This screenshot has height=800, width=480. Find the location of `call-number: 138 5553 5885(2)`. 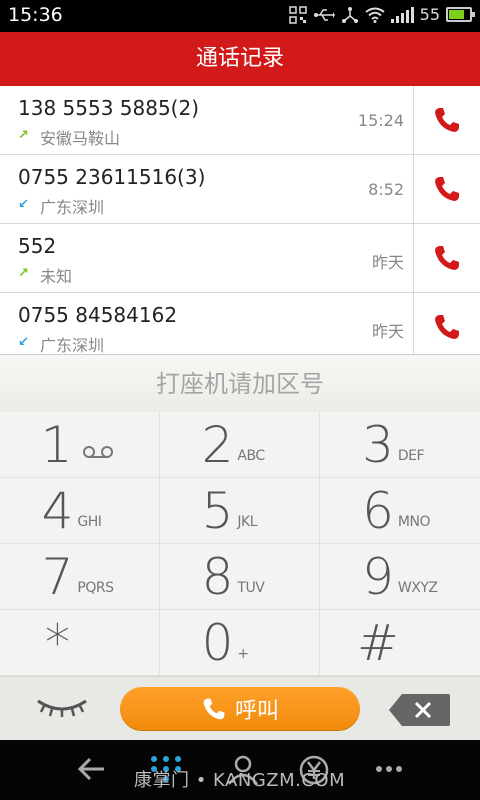

call-number: 138 5553 5885(2) is located at coordinates (109, 108).